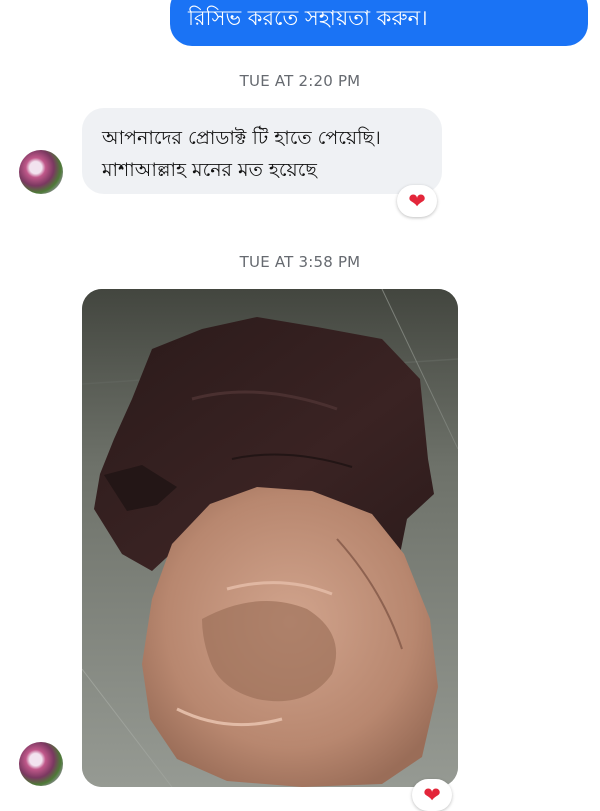 The width and height of the screenshot is (600, 811). What do you see at coordinates (300, 81) in the screenshot?
I see `timestamp-divider: TUE AT 2:20 PM` at bounding box center [300, 81].